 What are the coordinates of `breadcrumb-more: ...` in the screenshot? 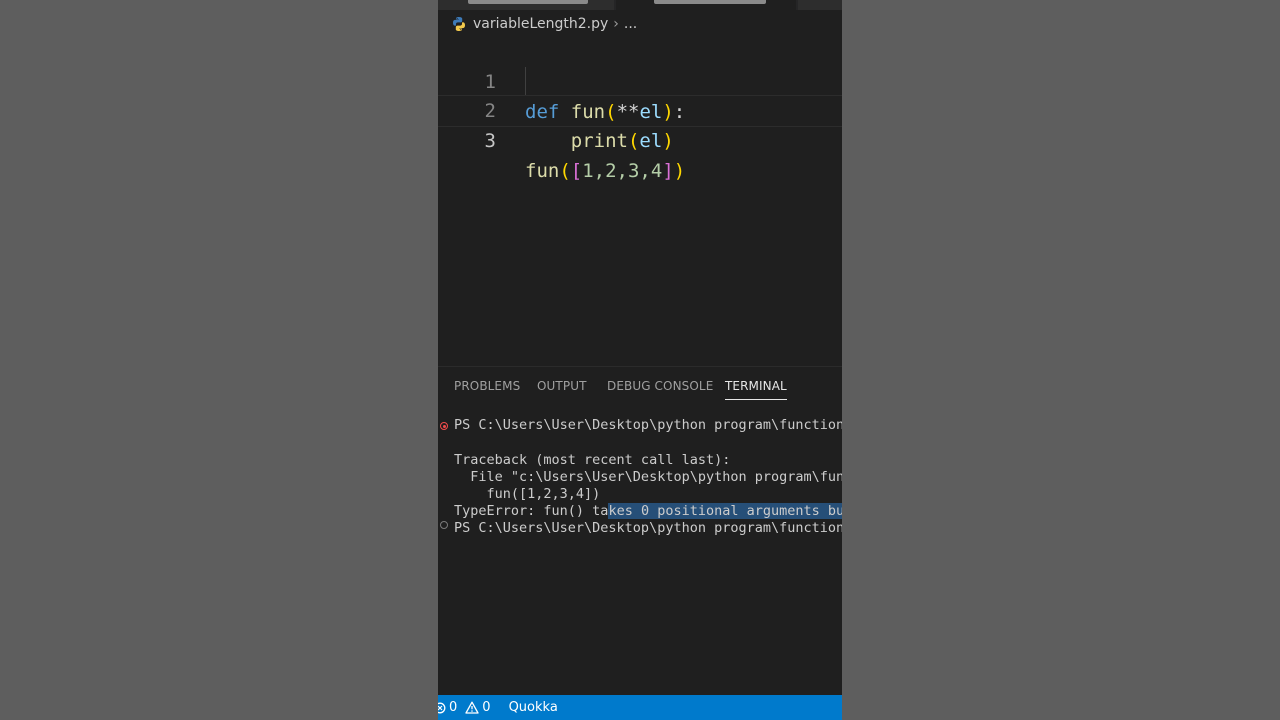 It's located at (630, 24).